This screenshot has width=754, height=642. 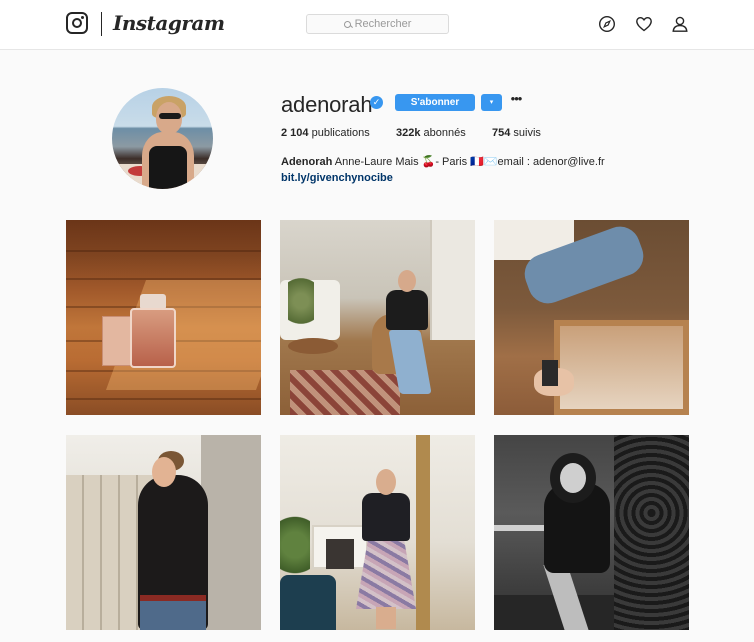 What do you see at coordinates (169, 23) in the screenshot?
I see `instagram-wordmark: Instagram` at bounding box center [169, 23].